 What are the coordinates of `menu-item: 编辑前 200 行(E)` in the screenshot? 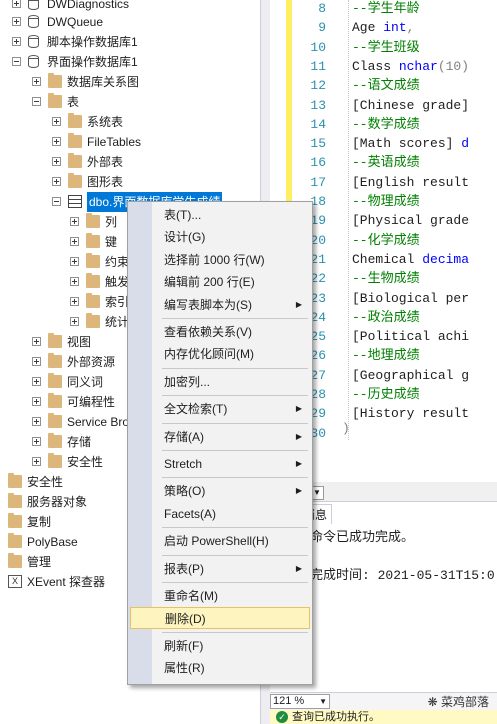 It's located at (220, 282).